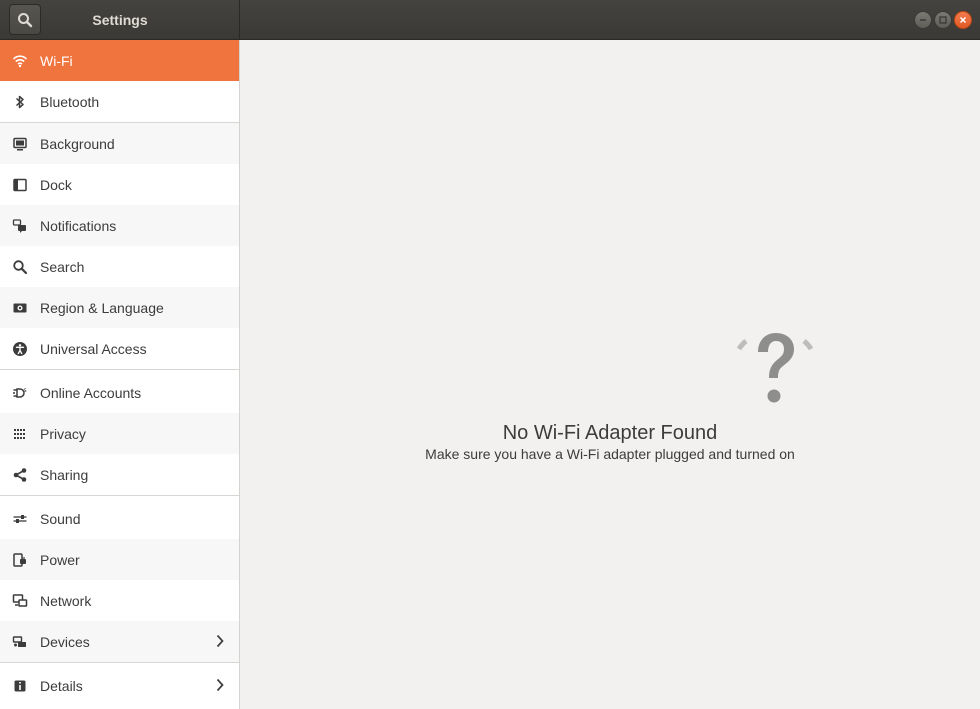 The height and width of the screenshot is (709, 980). Describe the element at coordinates (119, 685) in the screenshot. I see `sidebar-item-details: Details` at that location.